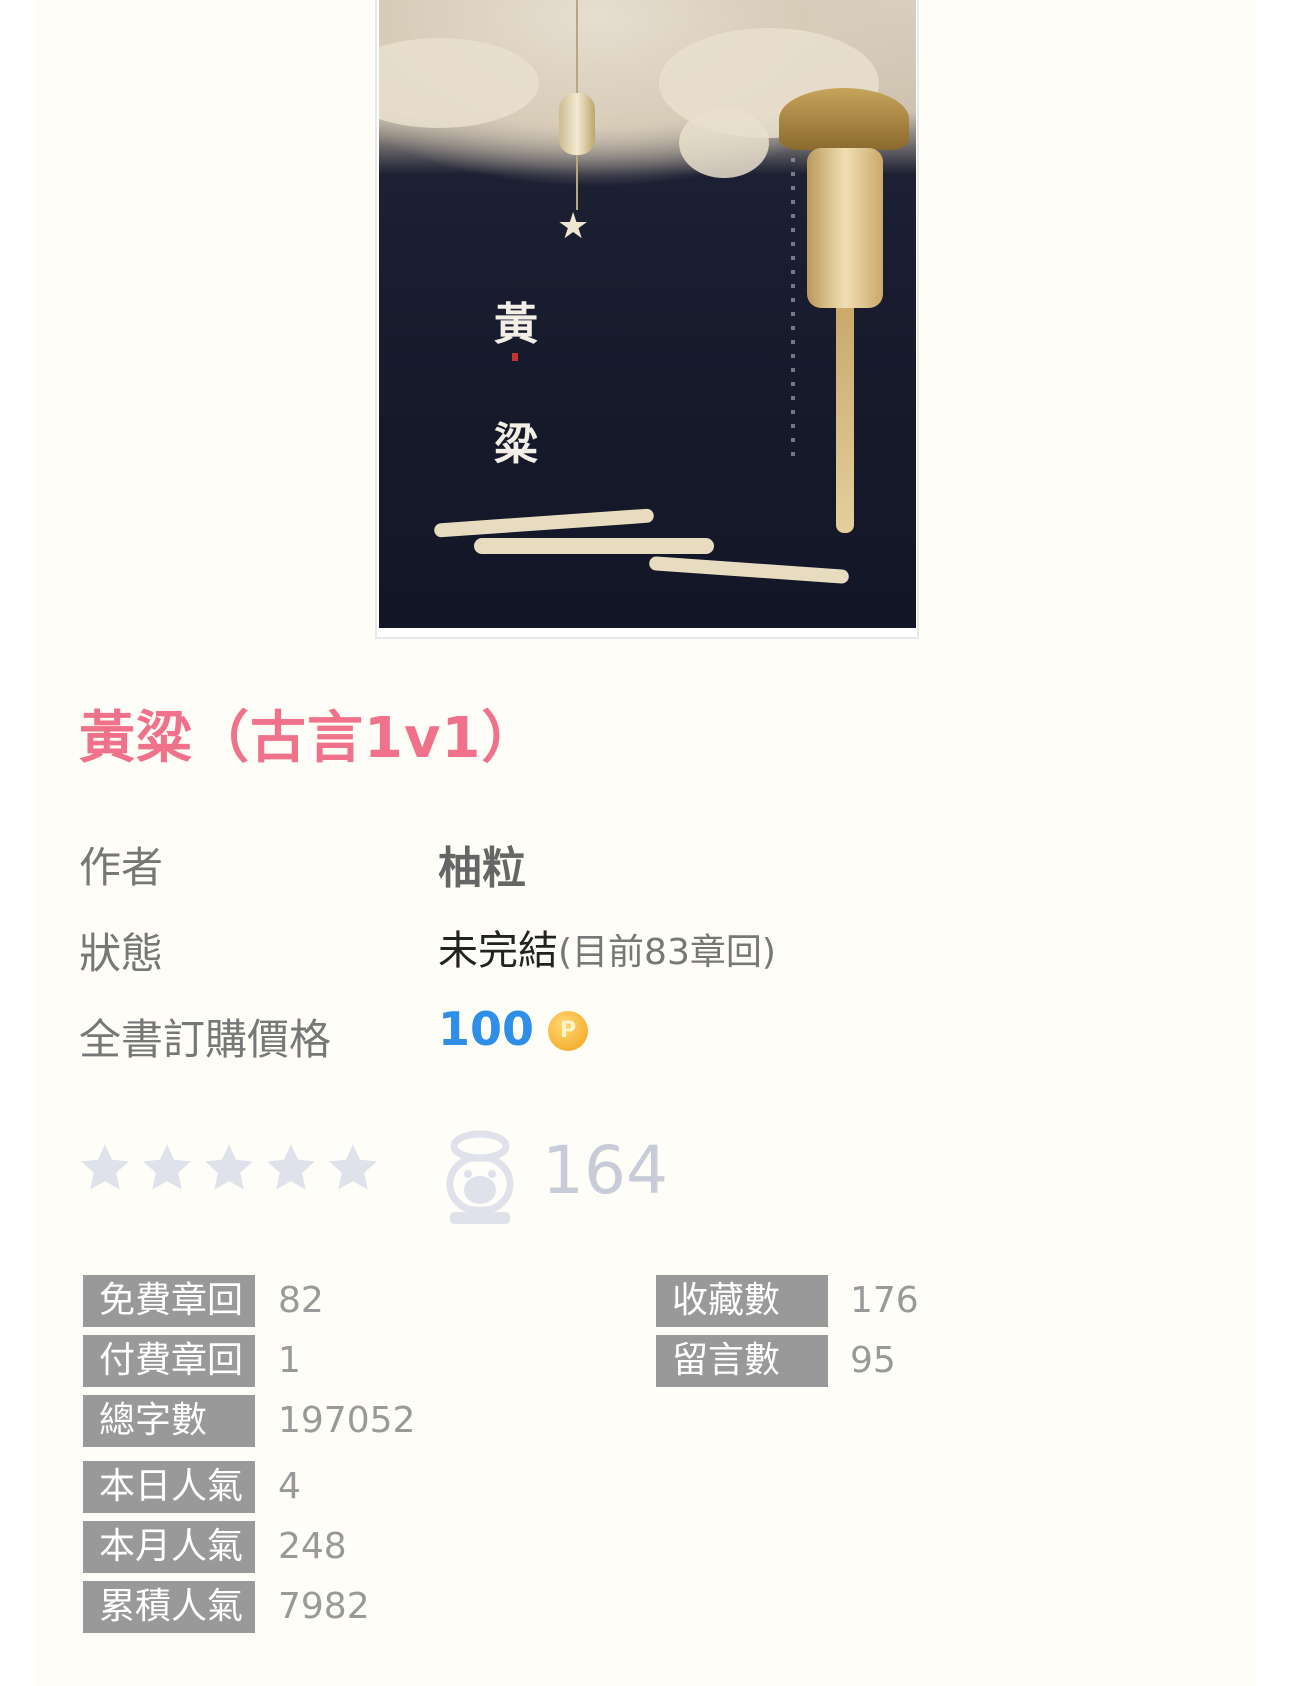 This screenshot has width=1290, height=1686. What do you see at coordinates (324, 1606) in the screenshot?
I see `total-popularity-value: 7982` at bounding box center [324, 1606].